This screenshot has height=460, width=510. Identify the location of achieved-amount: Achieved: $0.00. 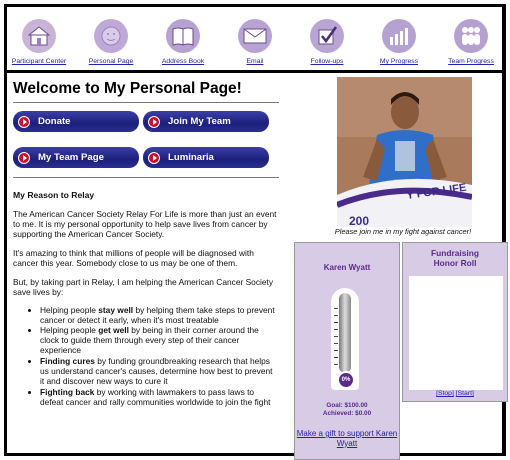
(347, 413).